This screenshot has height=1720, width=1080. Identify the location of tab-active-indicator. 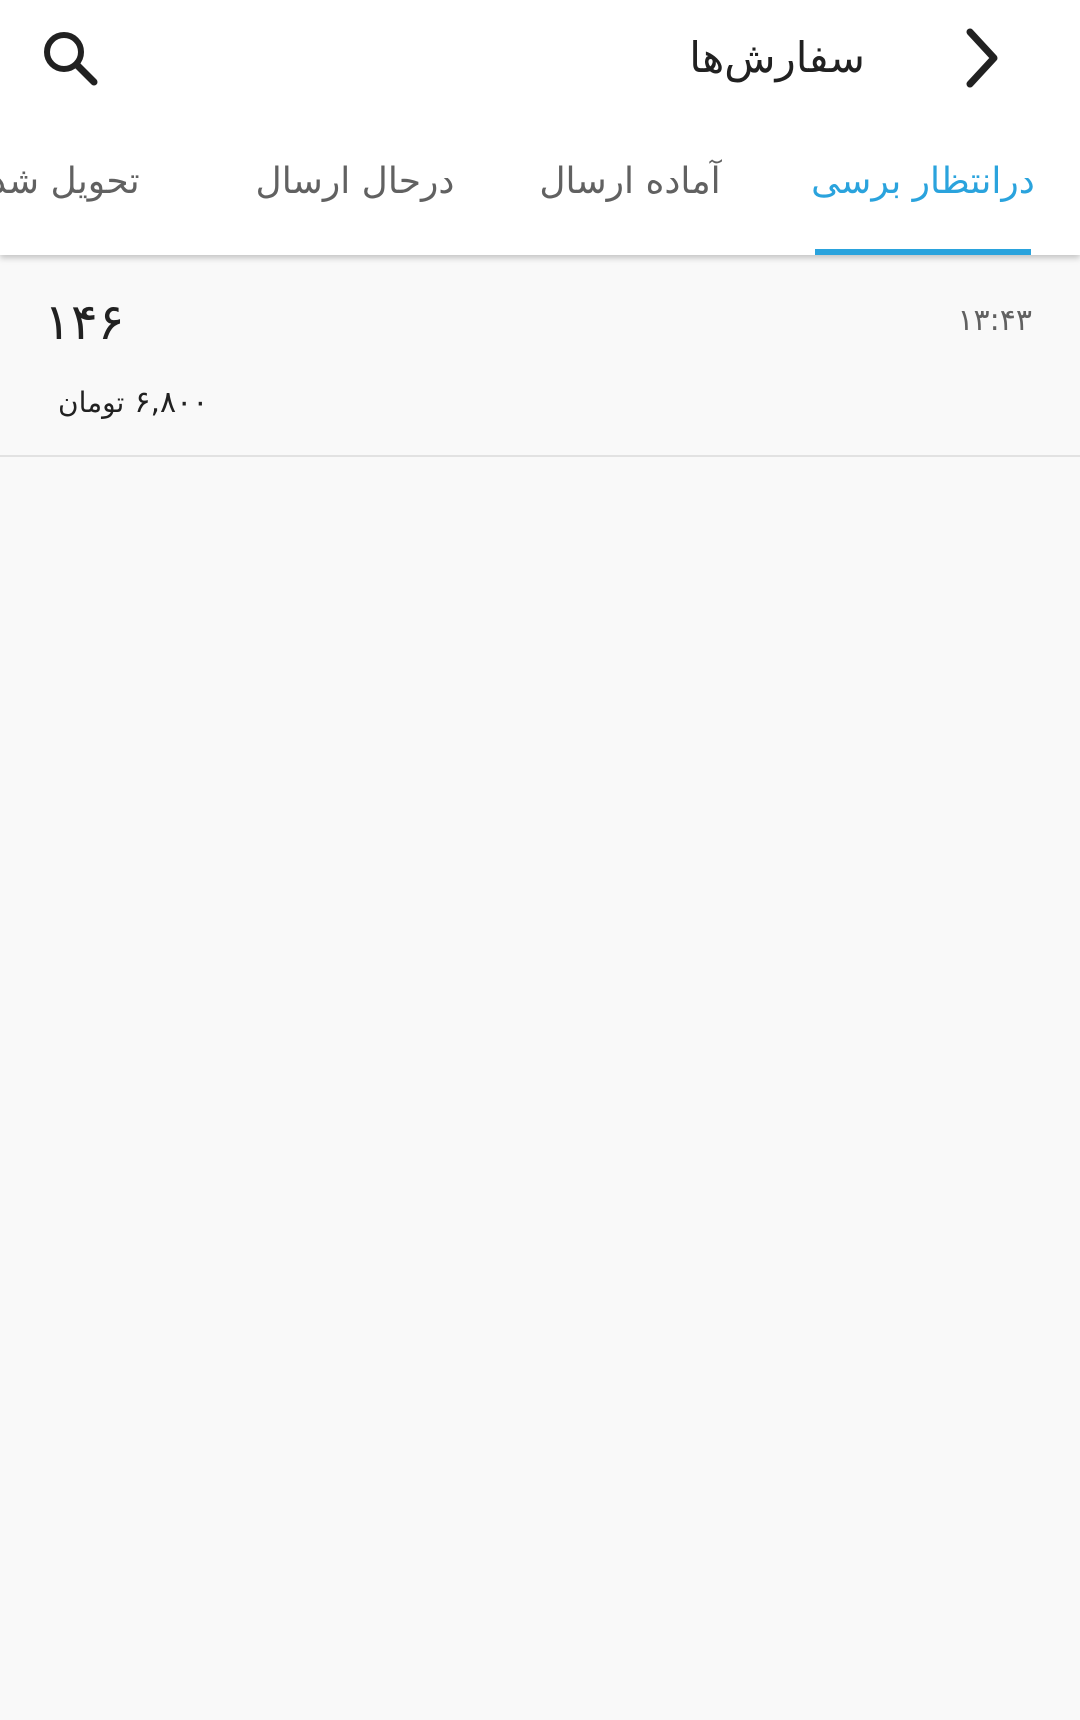
(923, 252).